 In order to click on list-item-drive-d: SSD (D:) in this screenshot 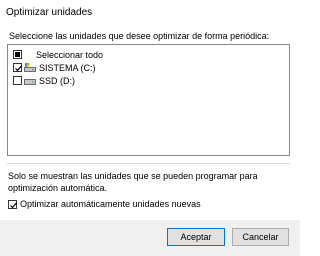, I will do `click(44, 80)`.